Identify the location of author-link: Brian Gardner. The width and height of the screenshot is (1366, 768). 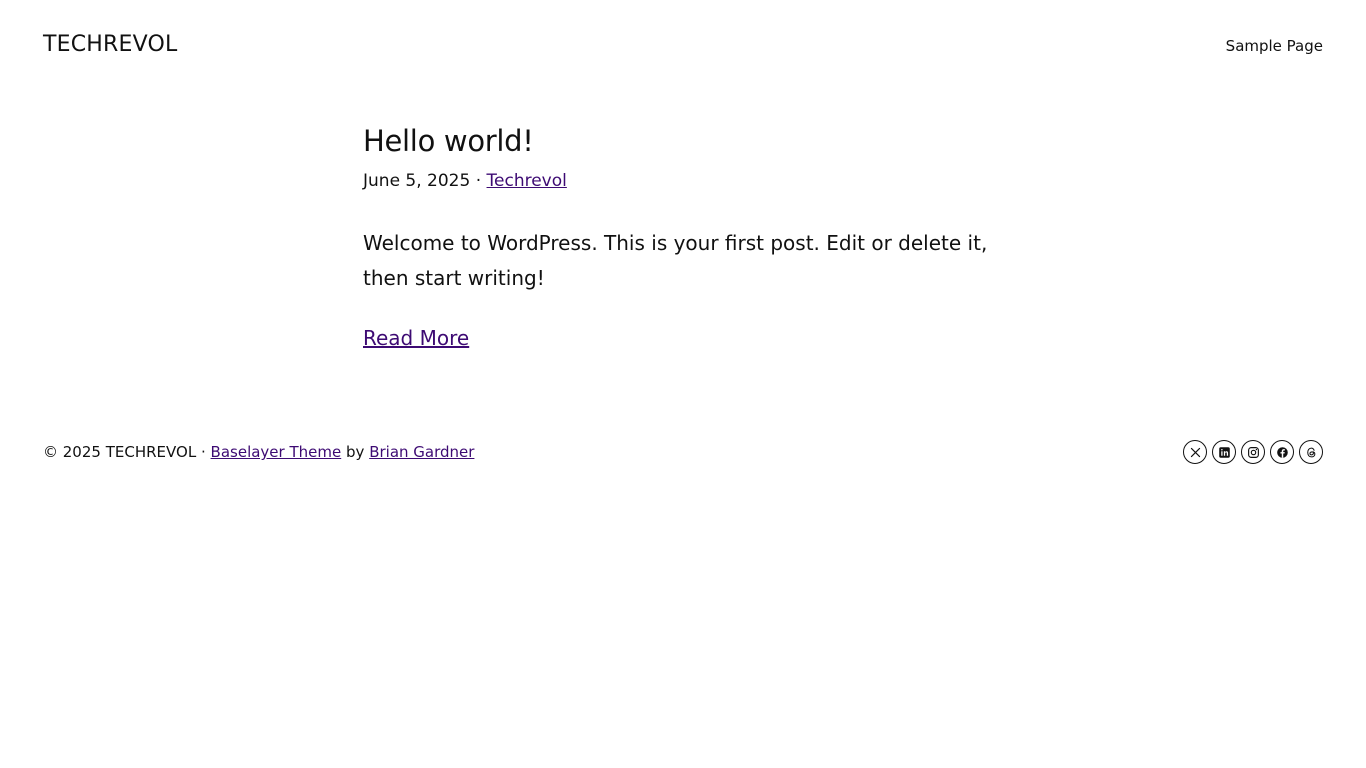
(421, 452).